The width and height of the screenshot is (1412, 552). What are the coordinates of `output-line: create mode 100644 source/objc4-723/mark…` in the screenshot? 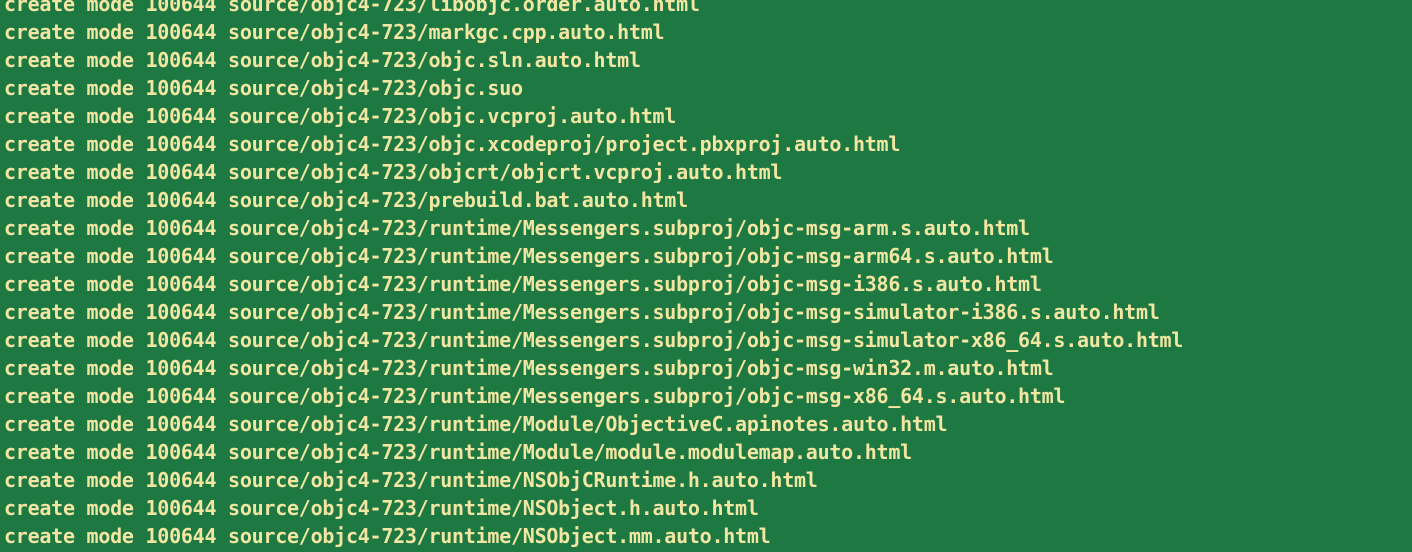 It's located at (334, 32).